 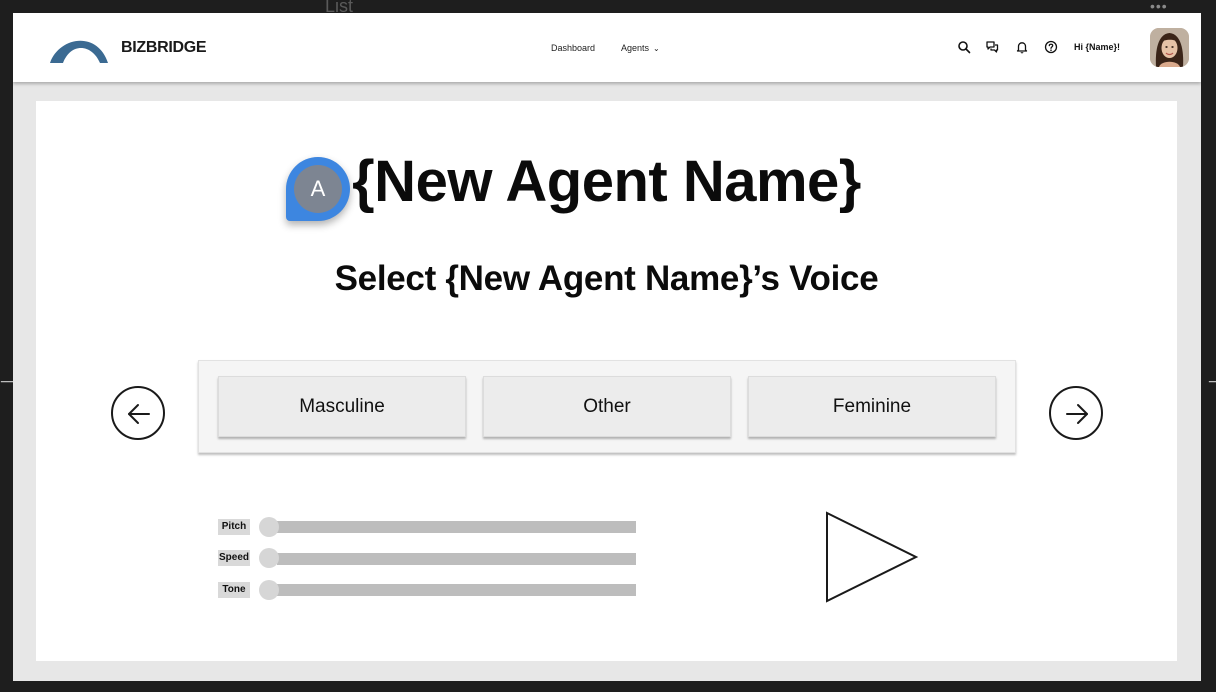 I want to click on next-button, so click(x=1076, y=413).